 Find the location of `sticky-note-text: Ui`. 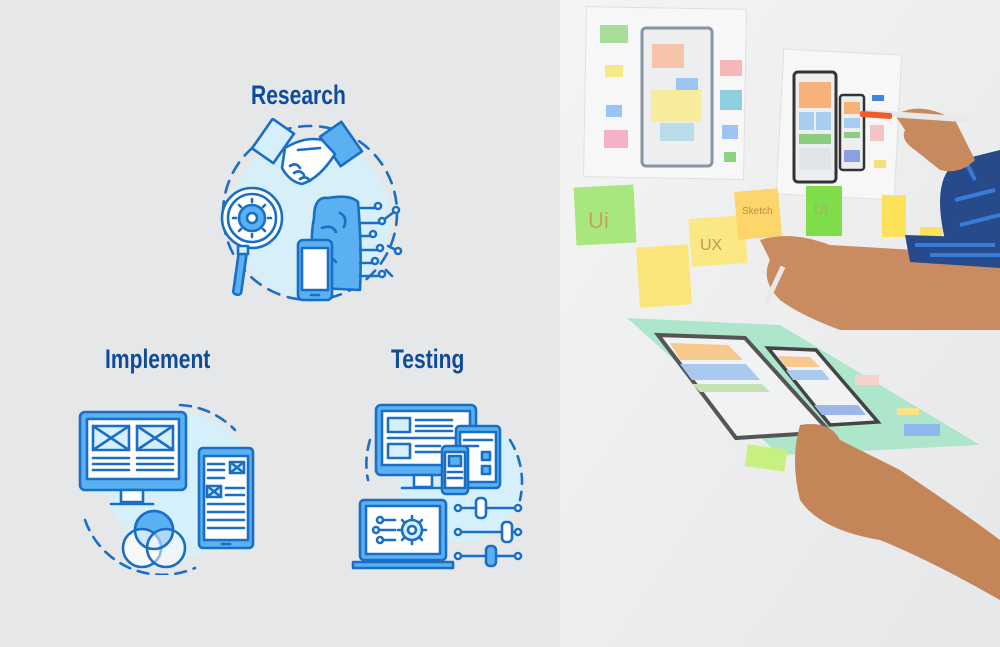

sticky-note-text: Ui is located at coordinates (598, 220).